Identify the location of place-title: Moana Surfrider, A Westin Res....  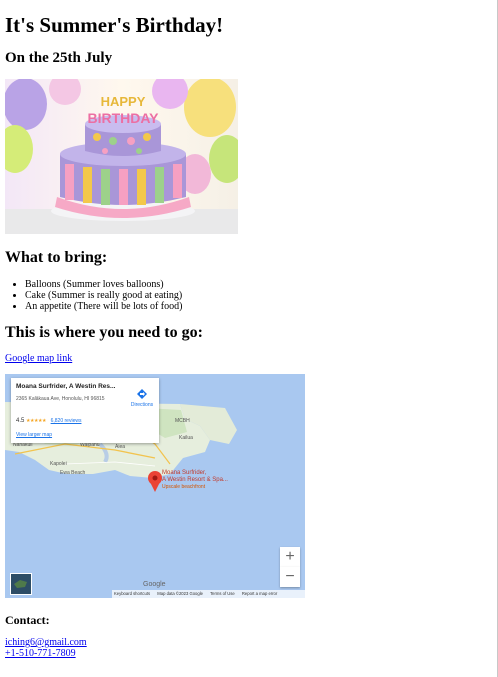
(66, 386).